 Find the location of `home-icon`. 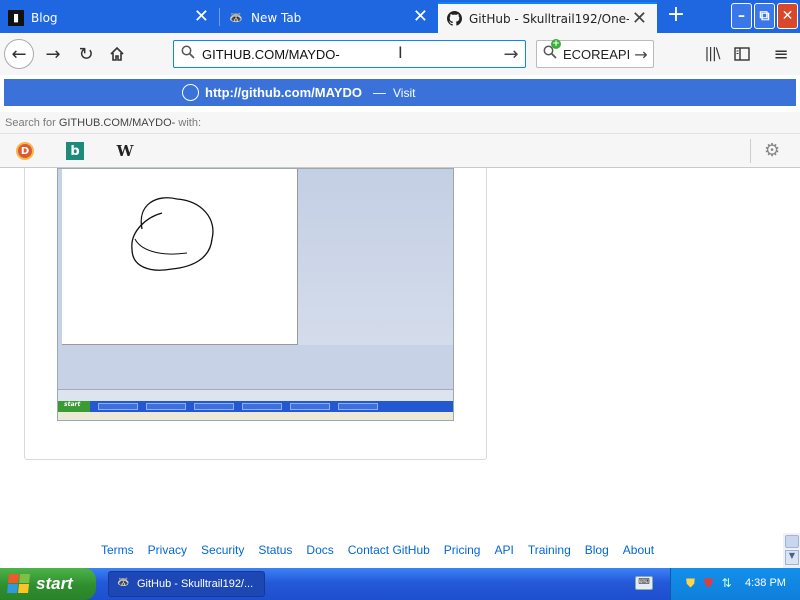

home-icon is located at coordinates (117, 53).